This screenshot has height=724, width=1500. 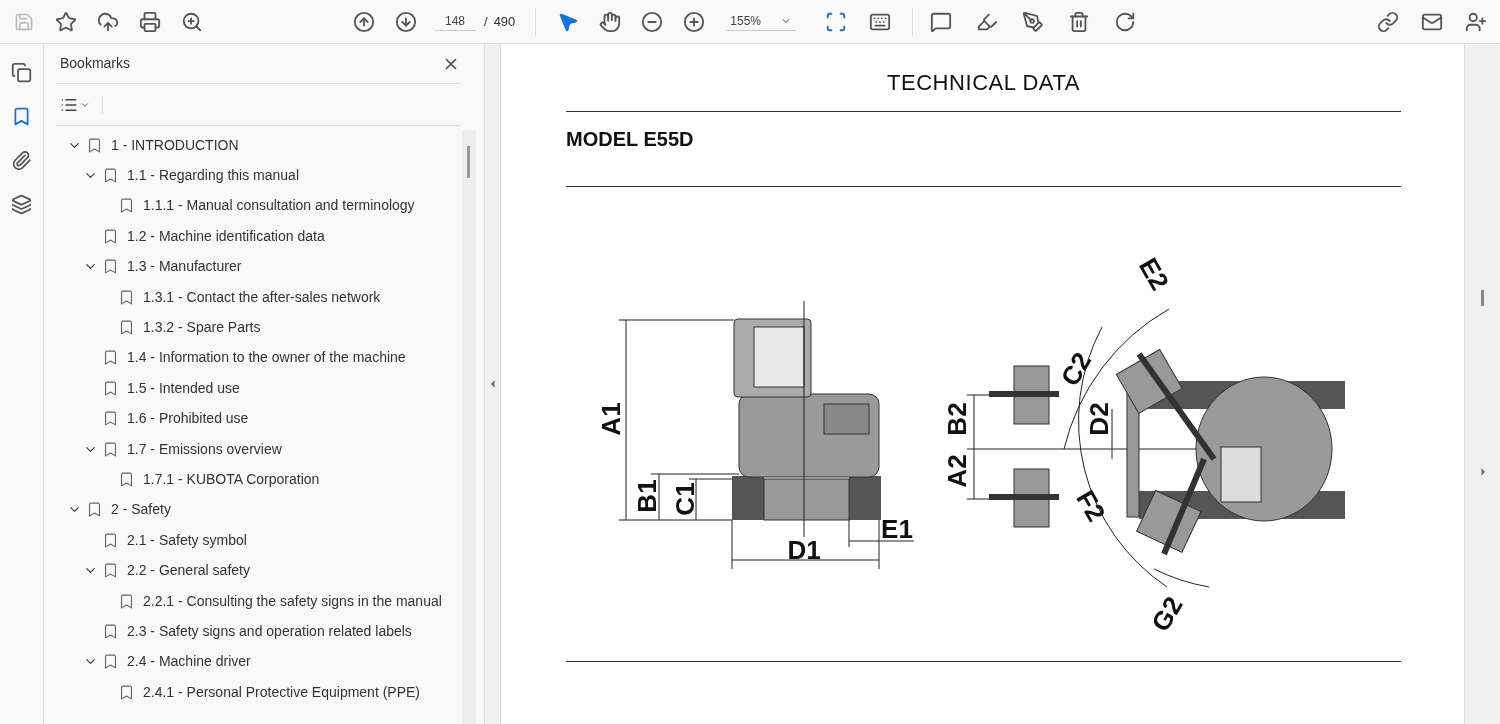 What do you see at coordinates (983, 83) in the screenshot?
I see `page-heading: TECHNICAL DATA` at bounding box center [983, 83].